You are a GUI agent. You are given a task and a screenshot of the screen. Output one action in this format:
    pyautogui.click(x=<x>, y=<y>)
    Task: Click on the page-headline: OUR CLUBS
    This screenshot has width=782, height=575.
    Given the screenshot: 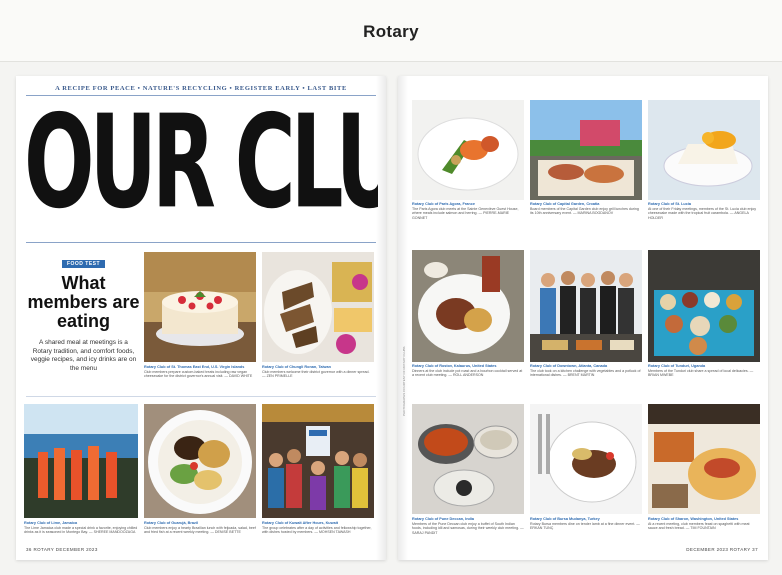 What is the action you would take?
    pyautogui.click(x=201, y=162)
    